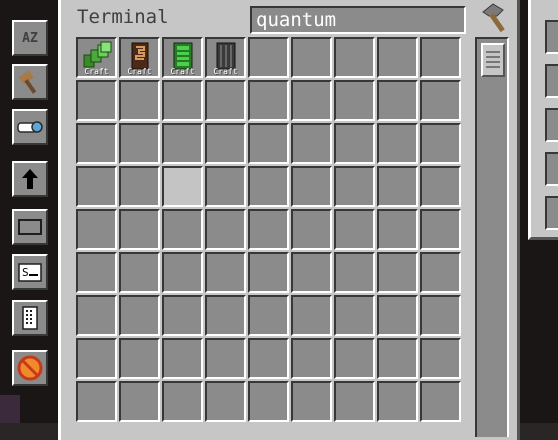  Describe the element at coordinates (30, 227) in the screenshot. I see `terminal-style-button` at that location.